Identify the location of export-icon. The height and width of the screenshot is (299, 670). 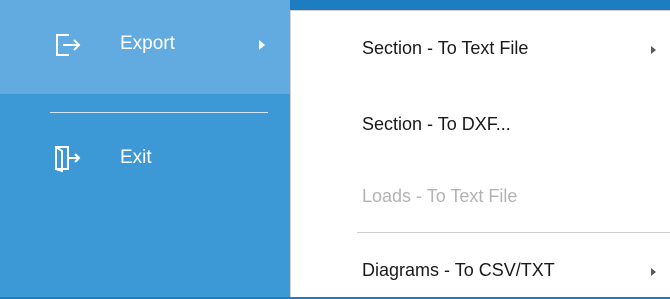
(67, 45).